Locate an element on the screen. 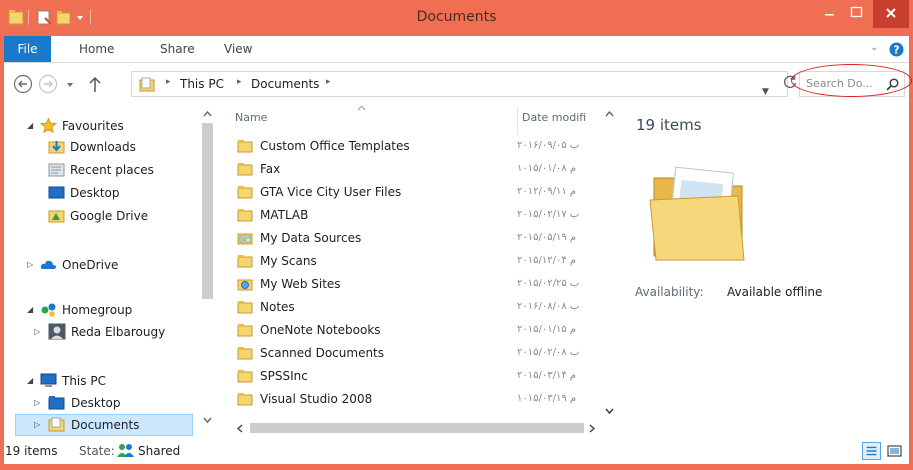 Image resolution: width=913 pixels, height=470 pixels. file-date: ۲۰۱۵/۰۲/۲۵ ب is located at coordinates (548, 283).